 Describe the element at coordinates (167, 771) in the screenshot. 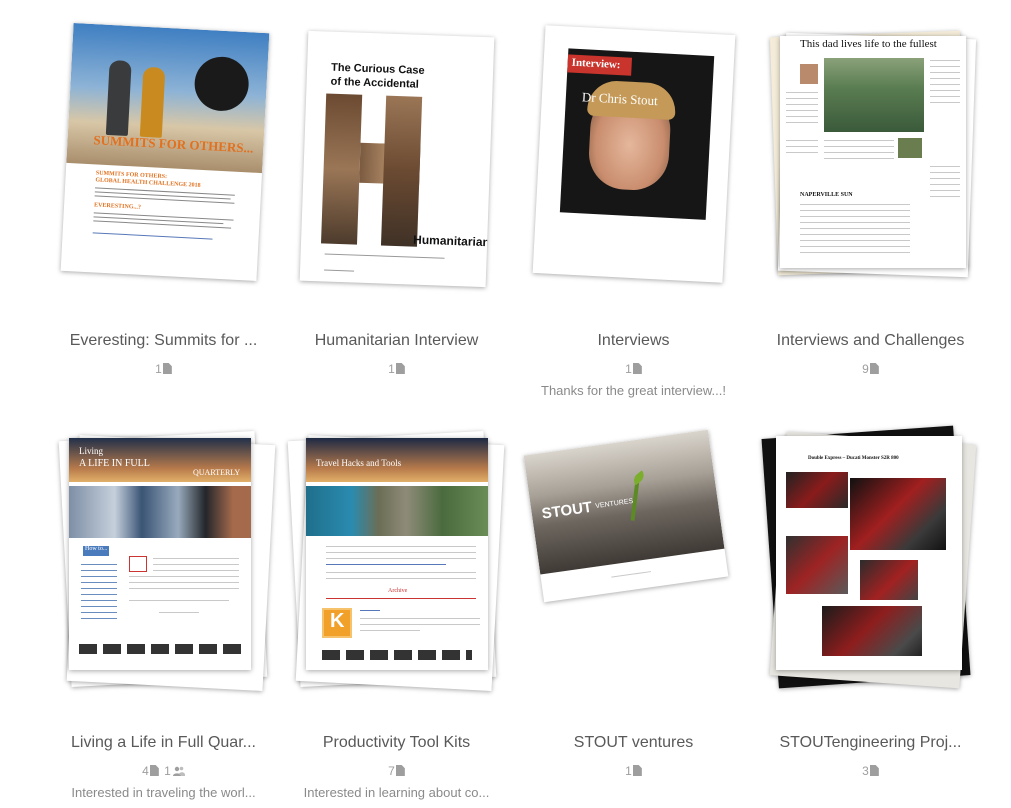

I see `follower-count: 1` at that location.